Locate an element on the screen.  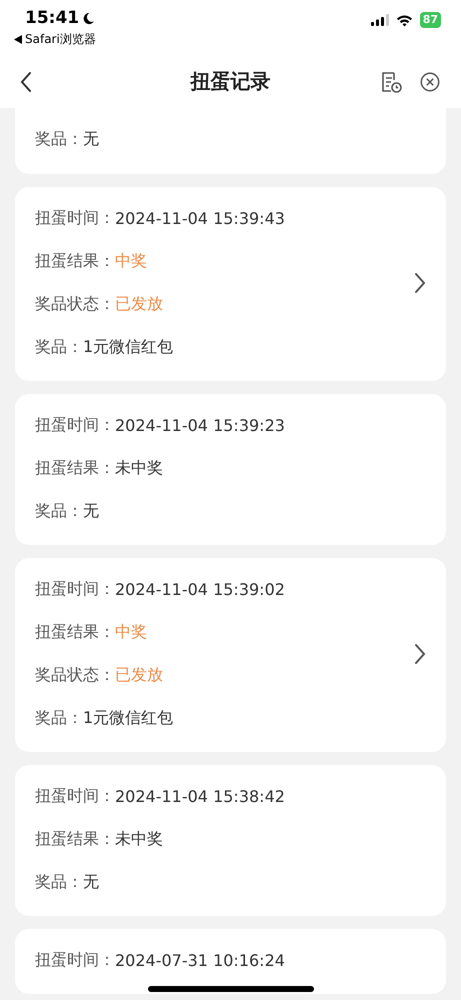
page-title: 扭蛋记录 is located at coordinates (230, 81).